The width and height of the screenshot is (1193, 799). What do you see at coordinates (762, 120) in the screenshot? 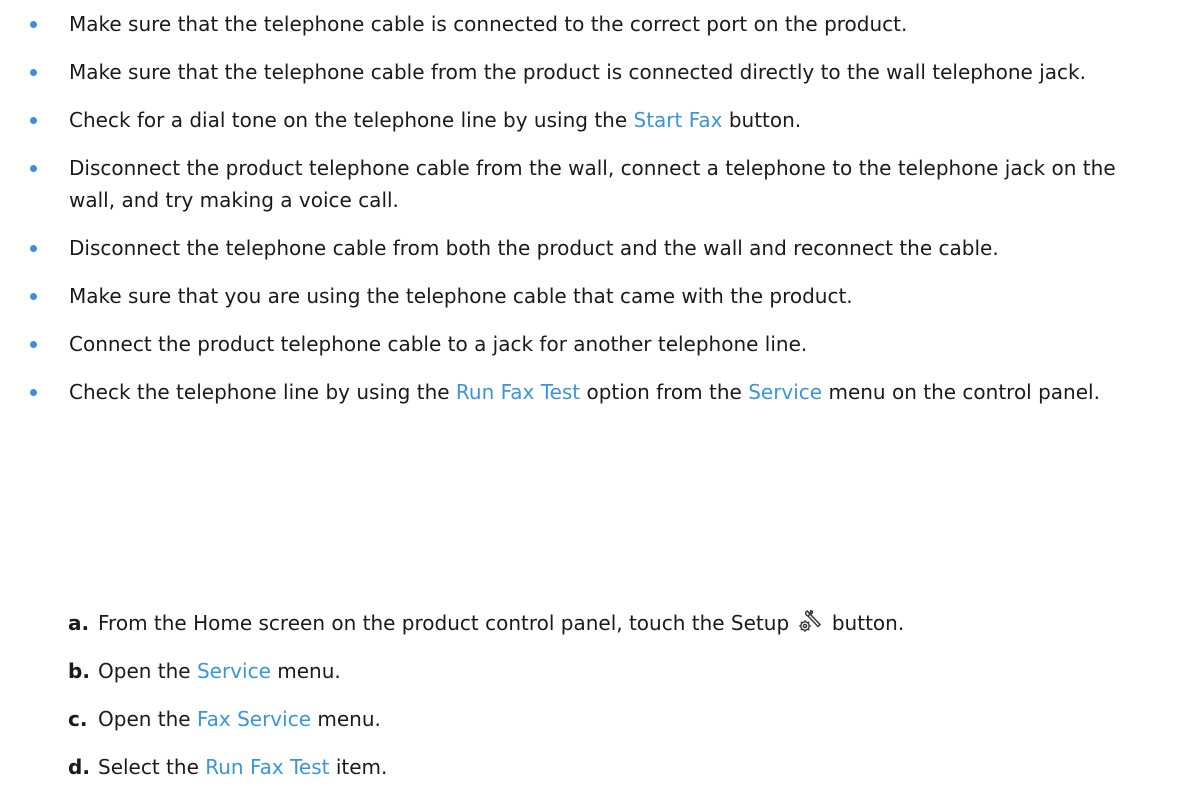
I see `bullet-text: button.` at bounding box center [762, 120].